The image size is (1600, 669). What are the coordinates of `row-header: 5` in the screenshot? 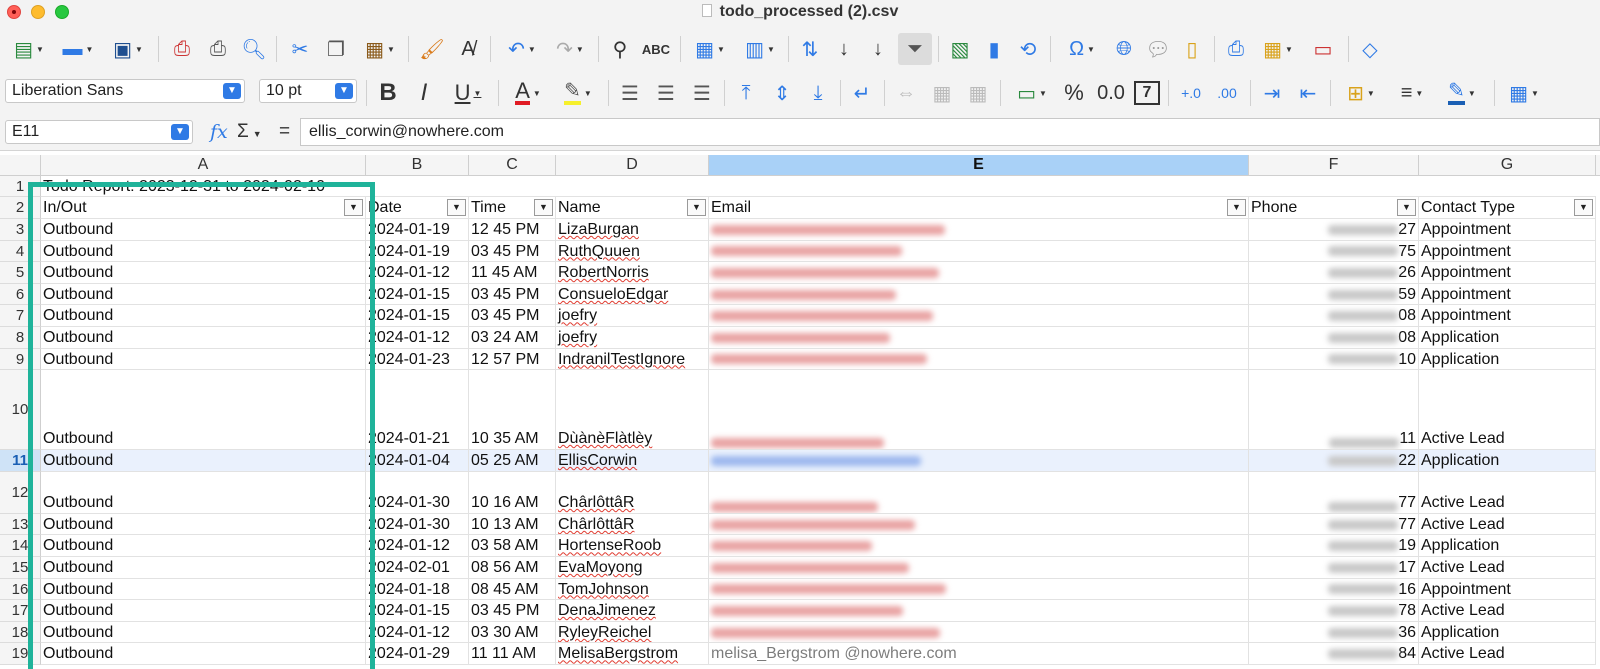 It's located at (20, 273).